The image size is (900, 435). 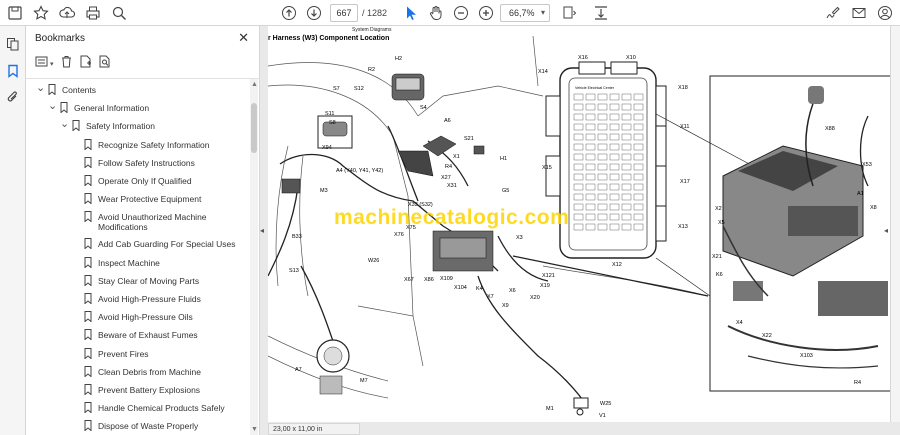 What do you see at coordinates (569, 13) in the screenshot?
I see `fit-page-icon` at bounding box center [569, 13].